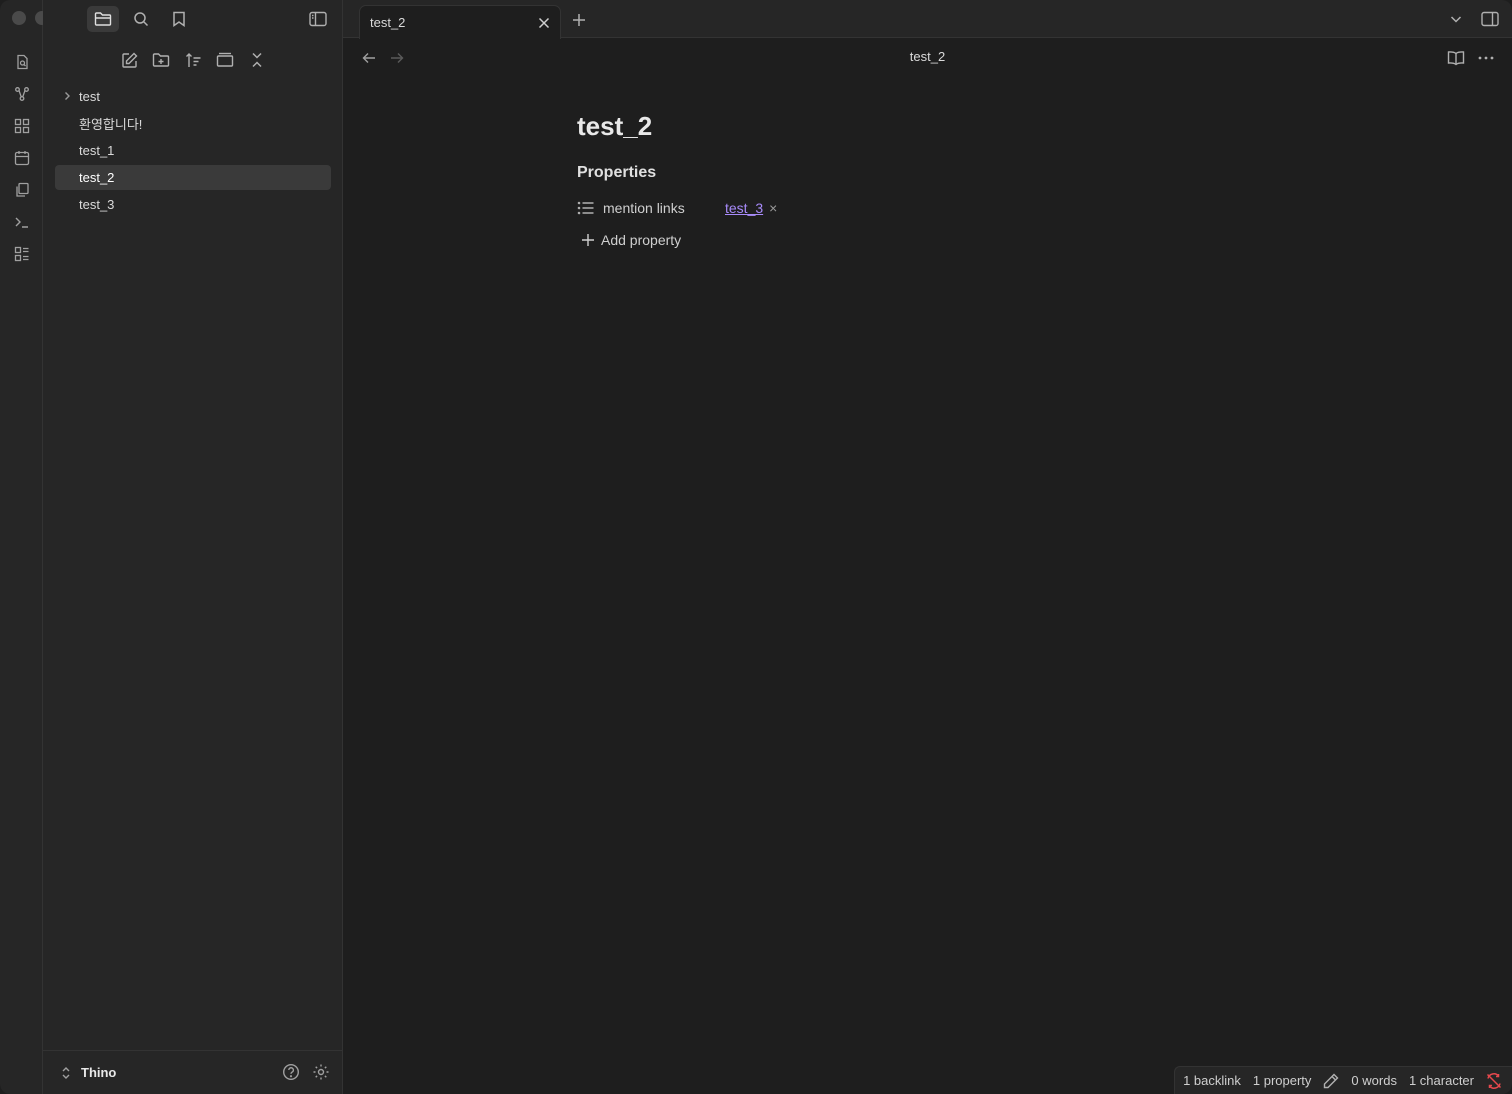 This screenshot has width=1512, height=1094. I want to click on tab-bar: test_2, so click(927, 19).